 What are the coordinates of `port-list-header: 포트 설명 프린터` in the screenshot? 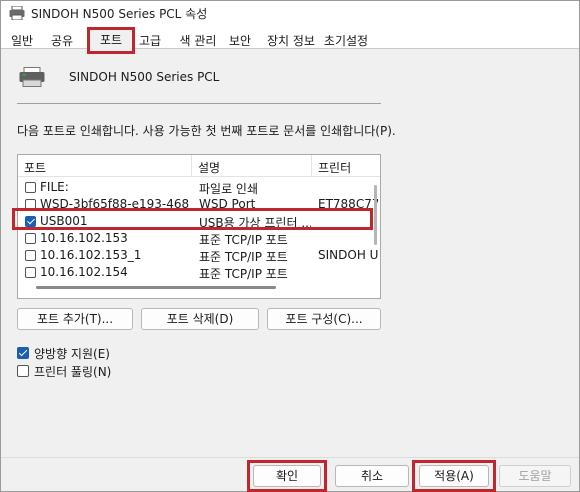 It's located at (199, 166).